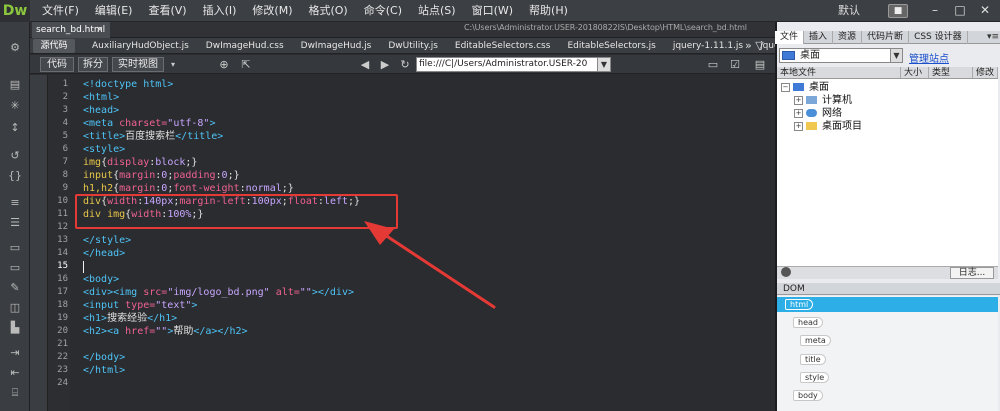 This screenshot has width=1000, height=411. I want to click on dom-node-head: head, so click(808, 322).